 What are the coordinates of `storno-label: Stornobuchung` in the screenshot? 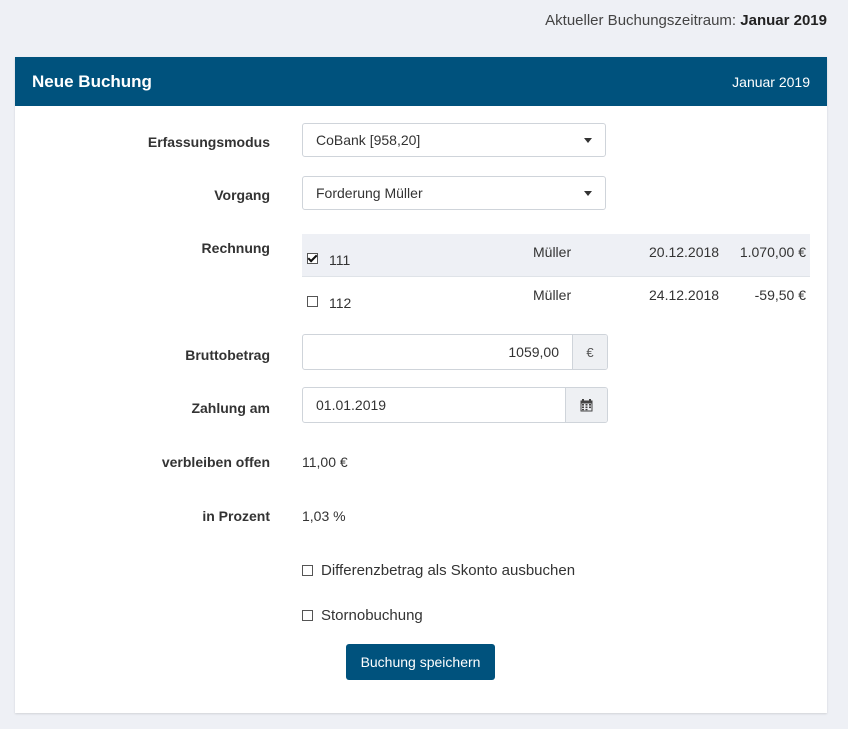 It's located at (372, 615).